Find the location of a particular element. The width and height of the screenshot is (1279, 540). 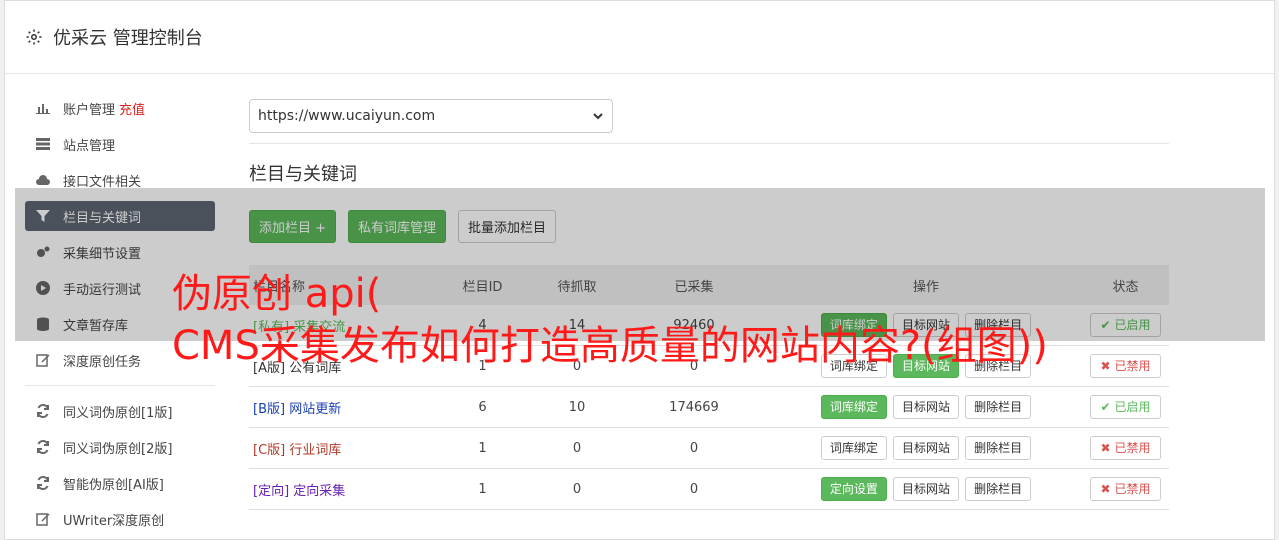

watermark-line-1: 伪原创 api( is located at coordinates (277, 294).